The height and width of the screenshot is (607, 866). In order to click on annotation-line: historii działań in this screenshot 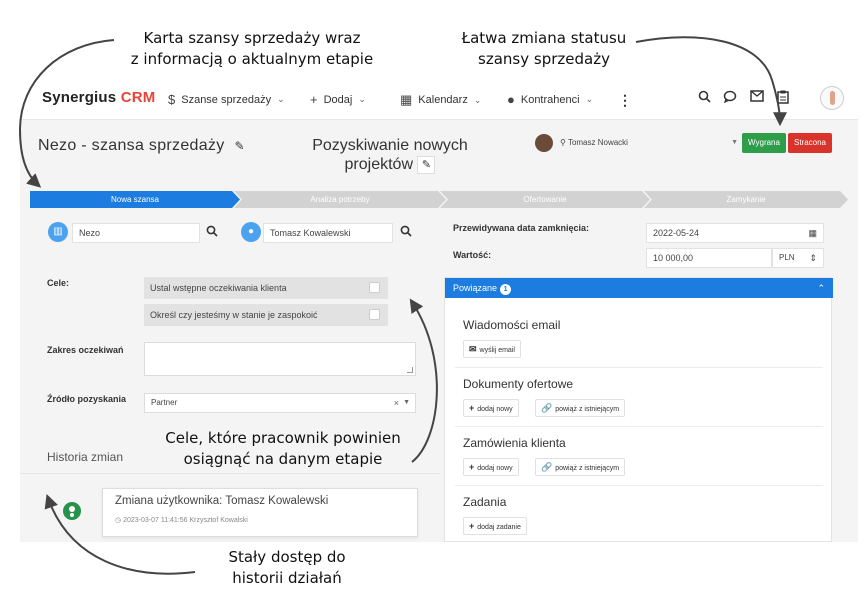, I will do `click(287, 578)`.